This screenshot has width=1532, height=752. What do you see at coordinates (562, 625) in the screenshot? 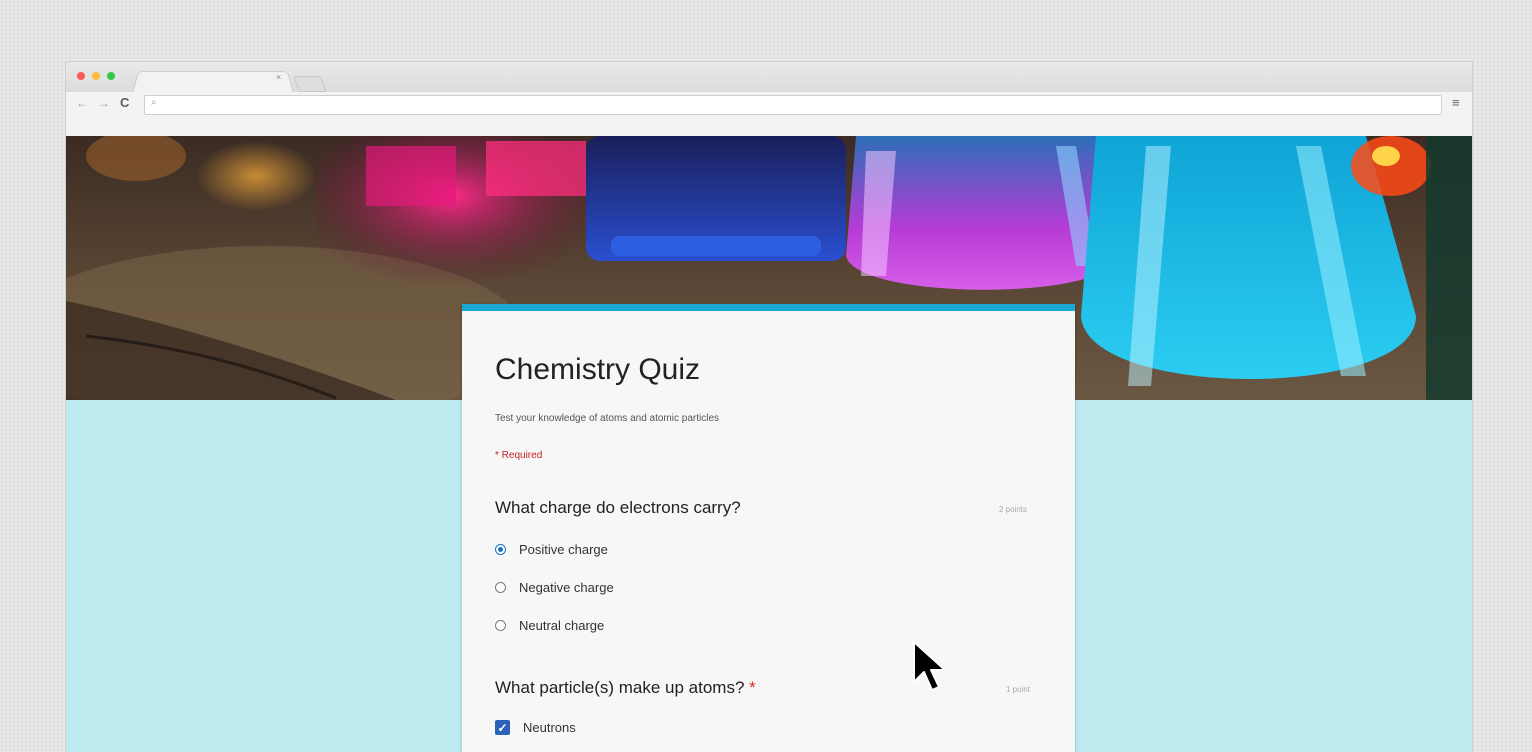
I see `option-label: Neutral charge` at bounding box center [562, 625].